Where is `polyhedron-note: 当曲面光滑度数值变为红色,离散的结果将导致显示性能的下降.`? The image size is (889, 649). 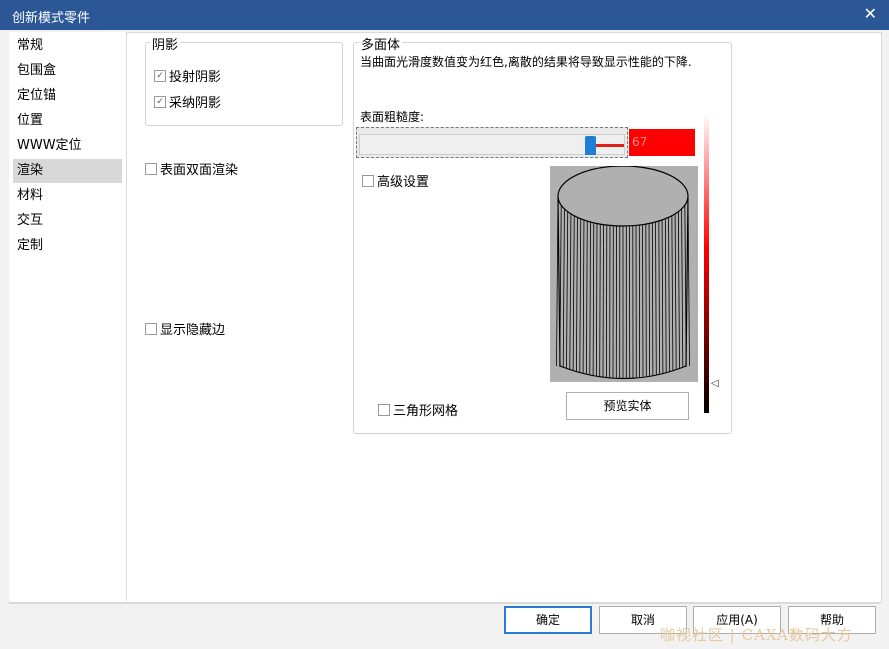
polyhedron-note: 当曲面光滑度数值变为红色,离散的结果将导致显示性能的下降. is located at coordinates (526, 62).